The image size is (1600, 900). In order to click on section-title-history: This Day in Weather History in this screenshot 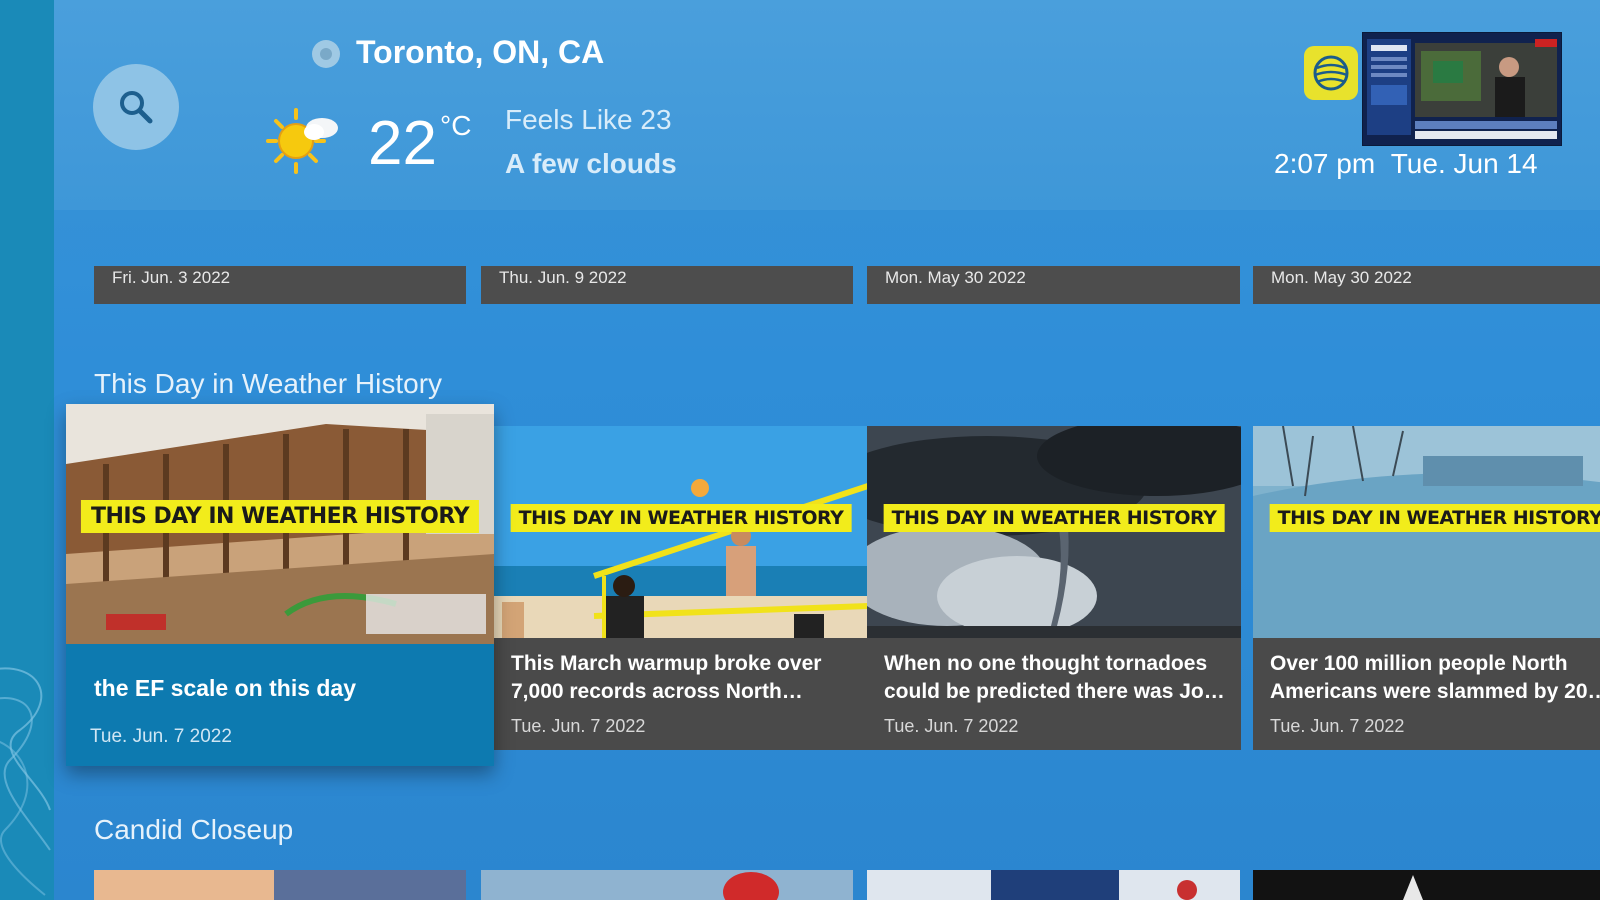, I will do `click(268, 383)`.